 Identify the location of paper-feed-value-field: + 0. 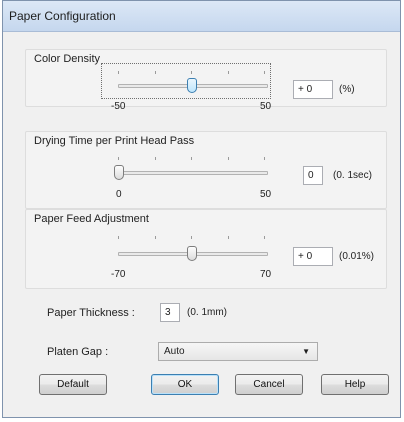
(313, 256).